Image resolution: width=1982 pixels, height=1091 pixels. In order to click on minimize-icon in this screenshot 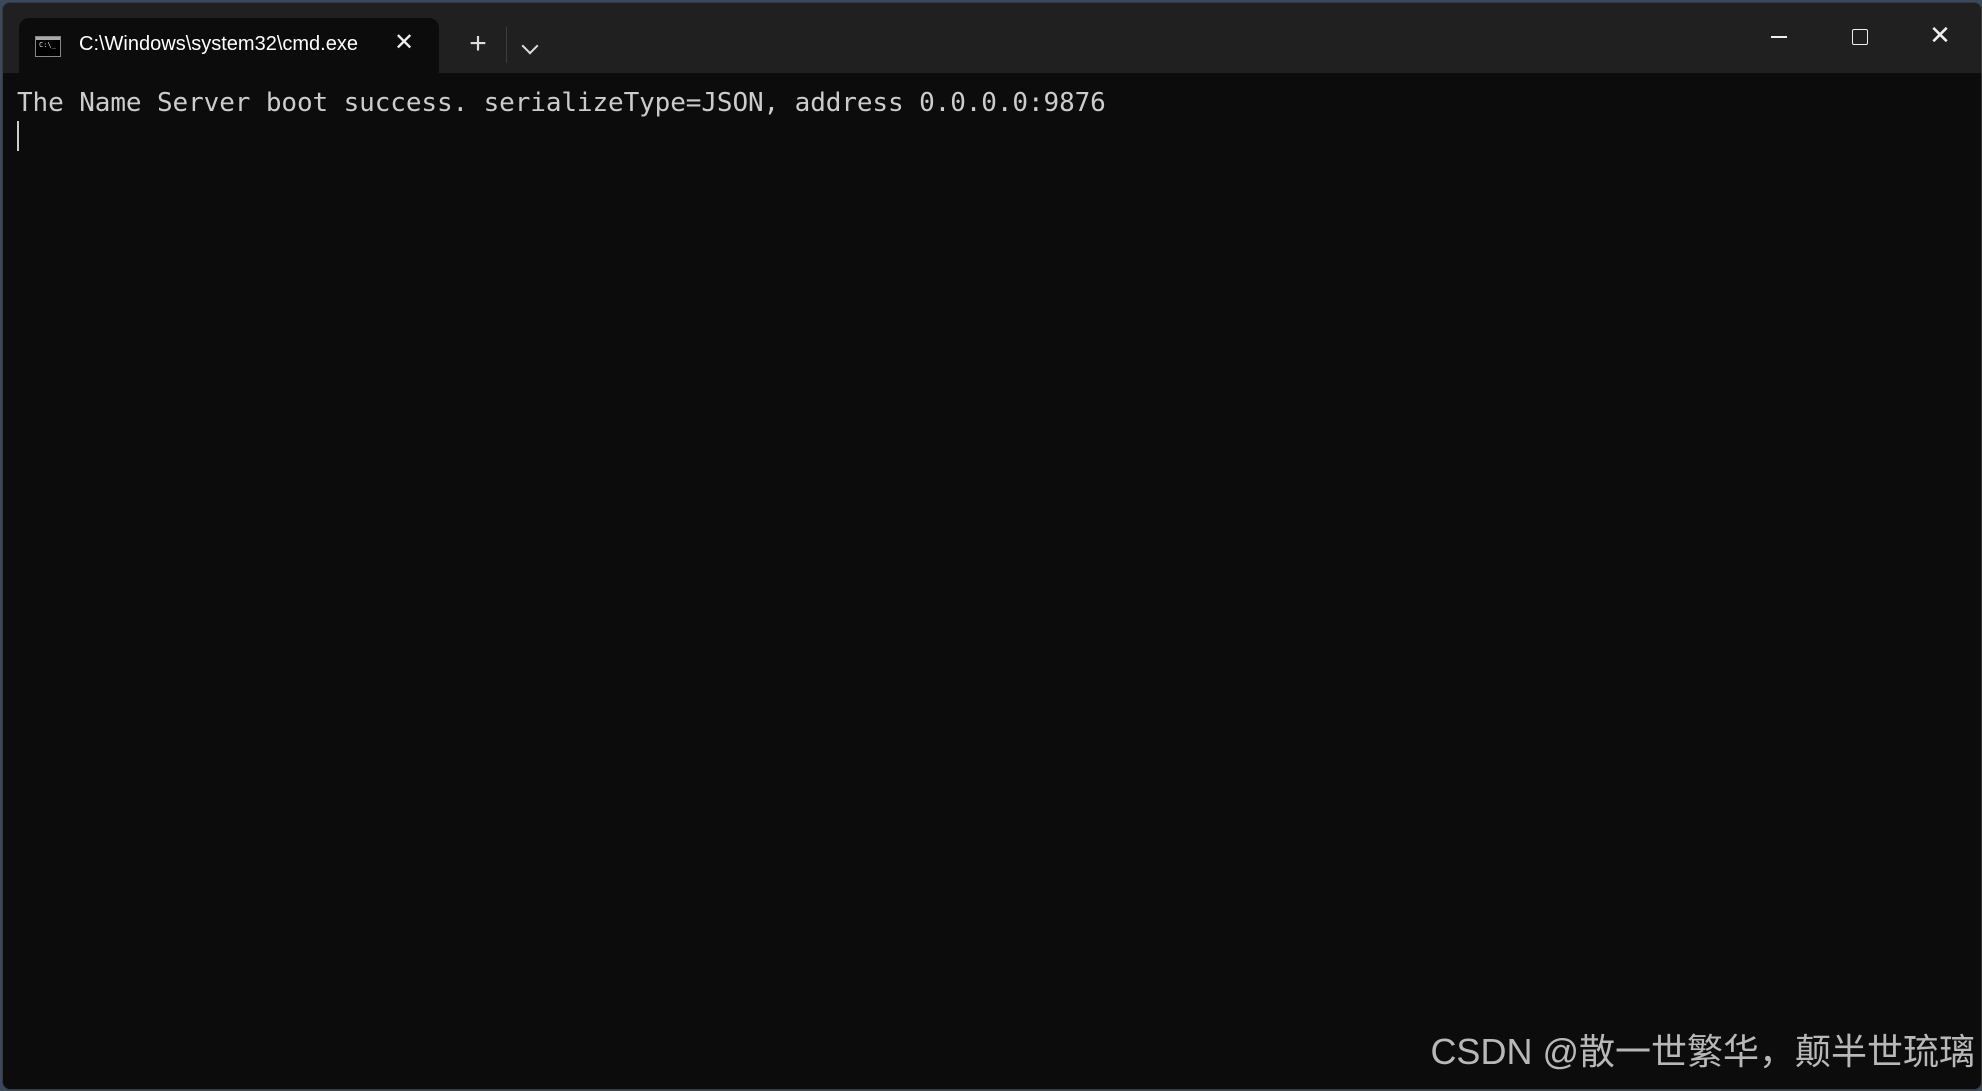, I will do `click(1779, 37)`.